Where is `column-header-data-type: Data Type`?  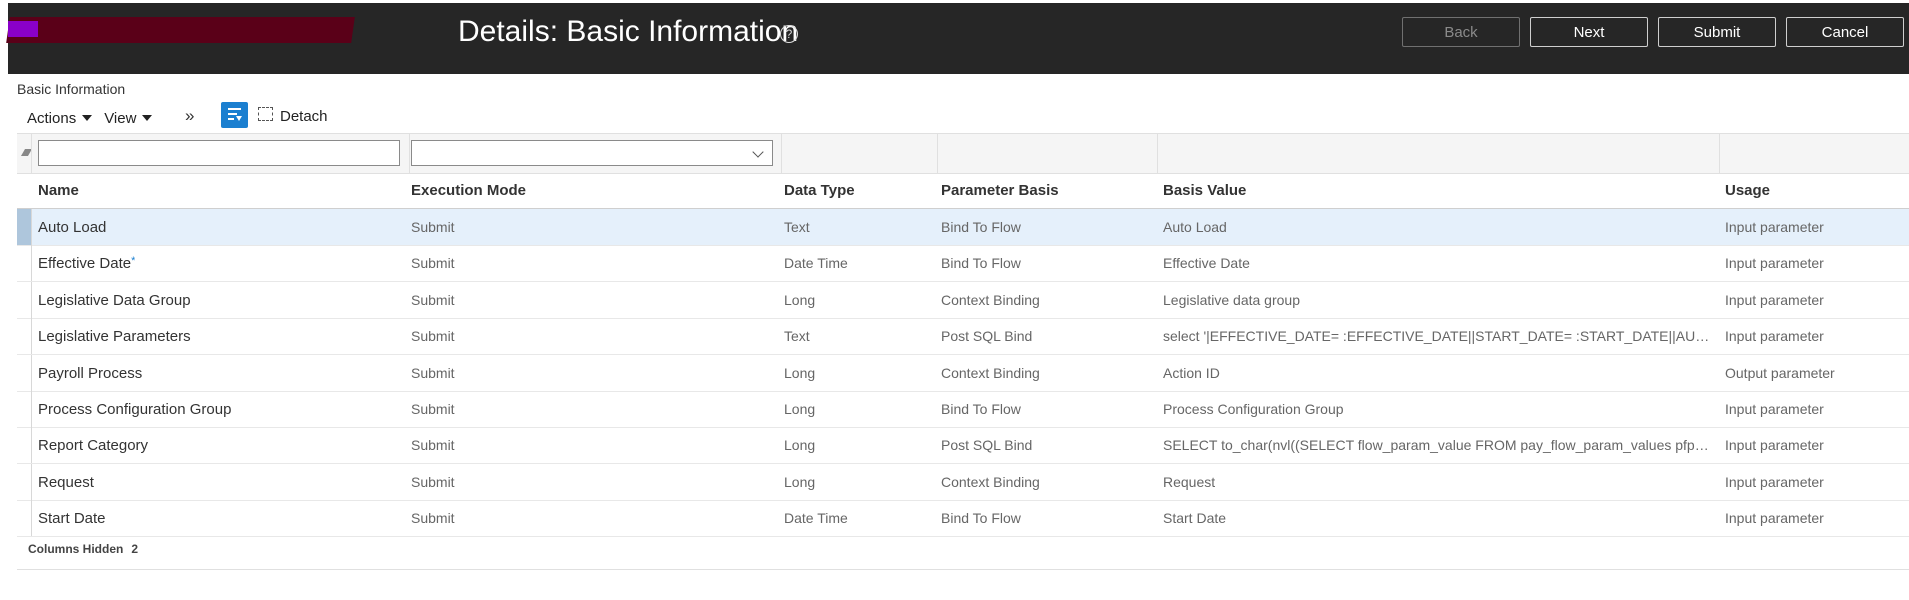 column-header-data-type: Data Type is located at coordinates (819, 190).